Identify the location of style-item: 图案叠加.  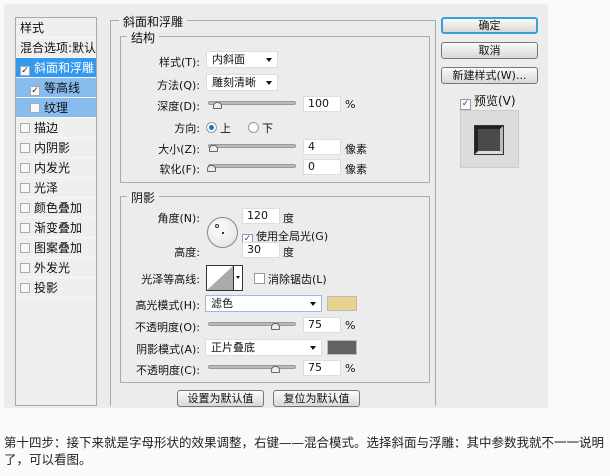
(56, 248).